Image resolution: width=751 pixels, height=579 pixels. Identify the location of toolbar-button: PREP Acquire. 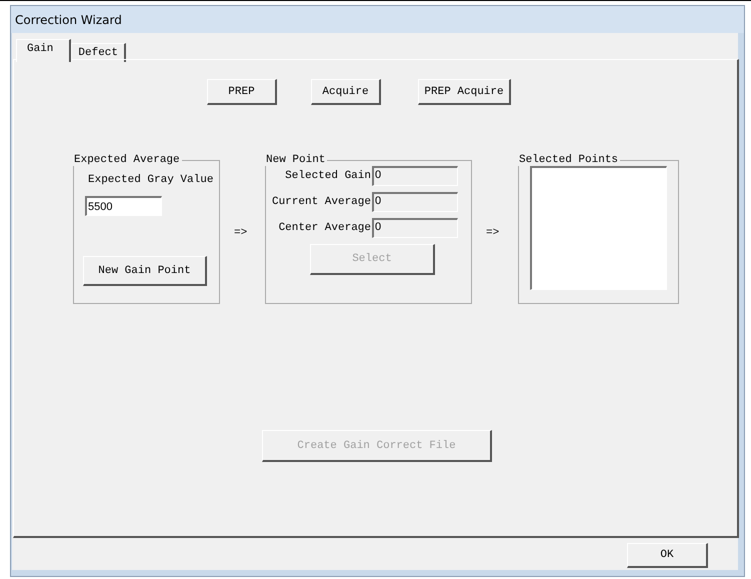
(464, 92).